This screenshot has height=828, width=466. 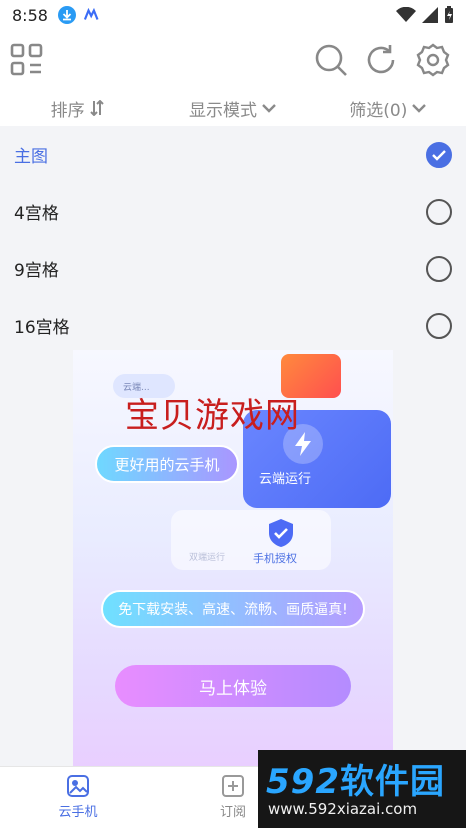 What do you see at coordinates (96, 108) in the screenshot?
I see `sort-icon` at bounding box center [96, 108].